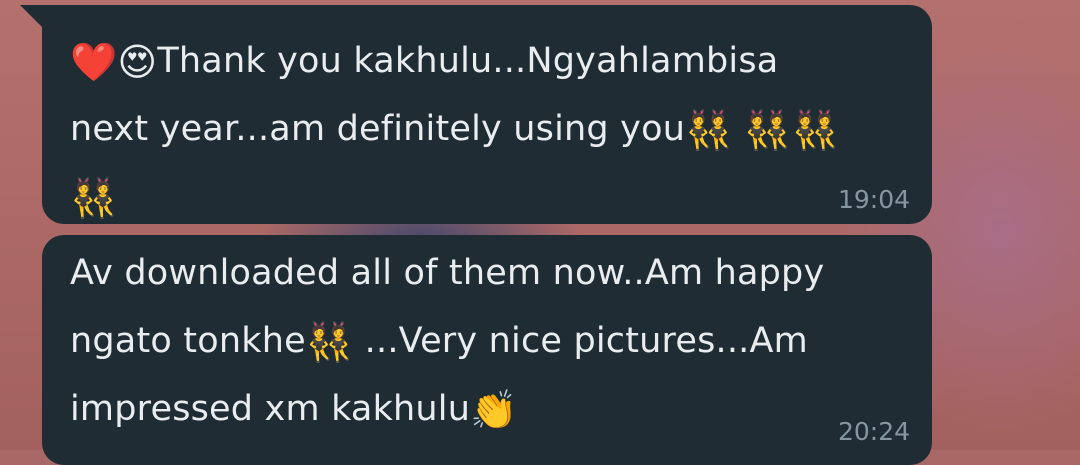  Describe the element at coordinates (188, 341) in the screenshot. I see `message-line-text: ngato tonkhe` at that location.